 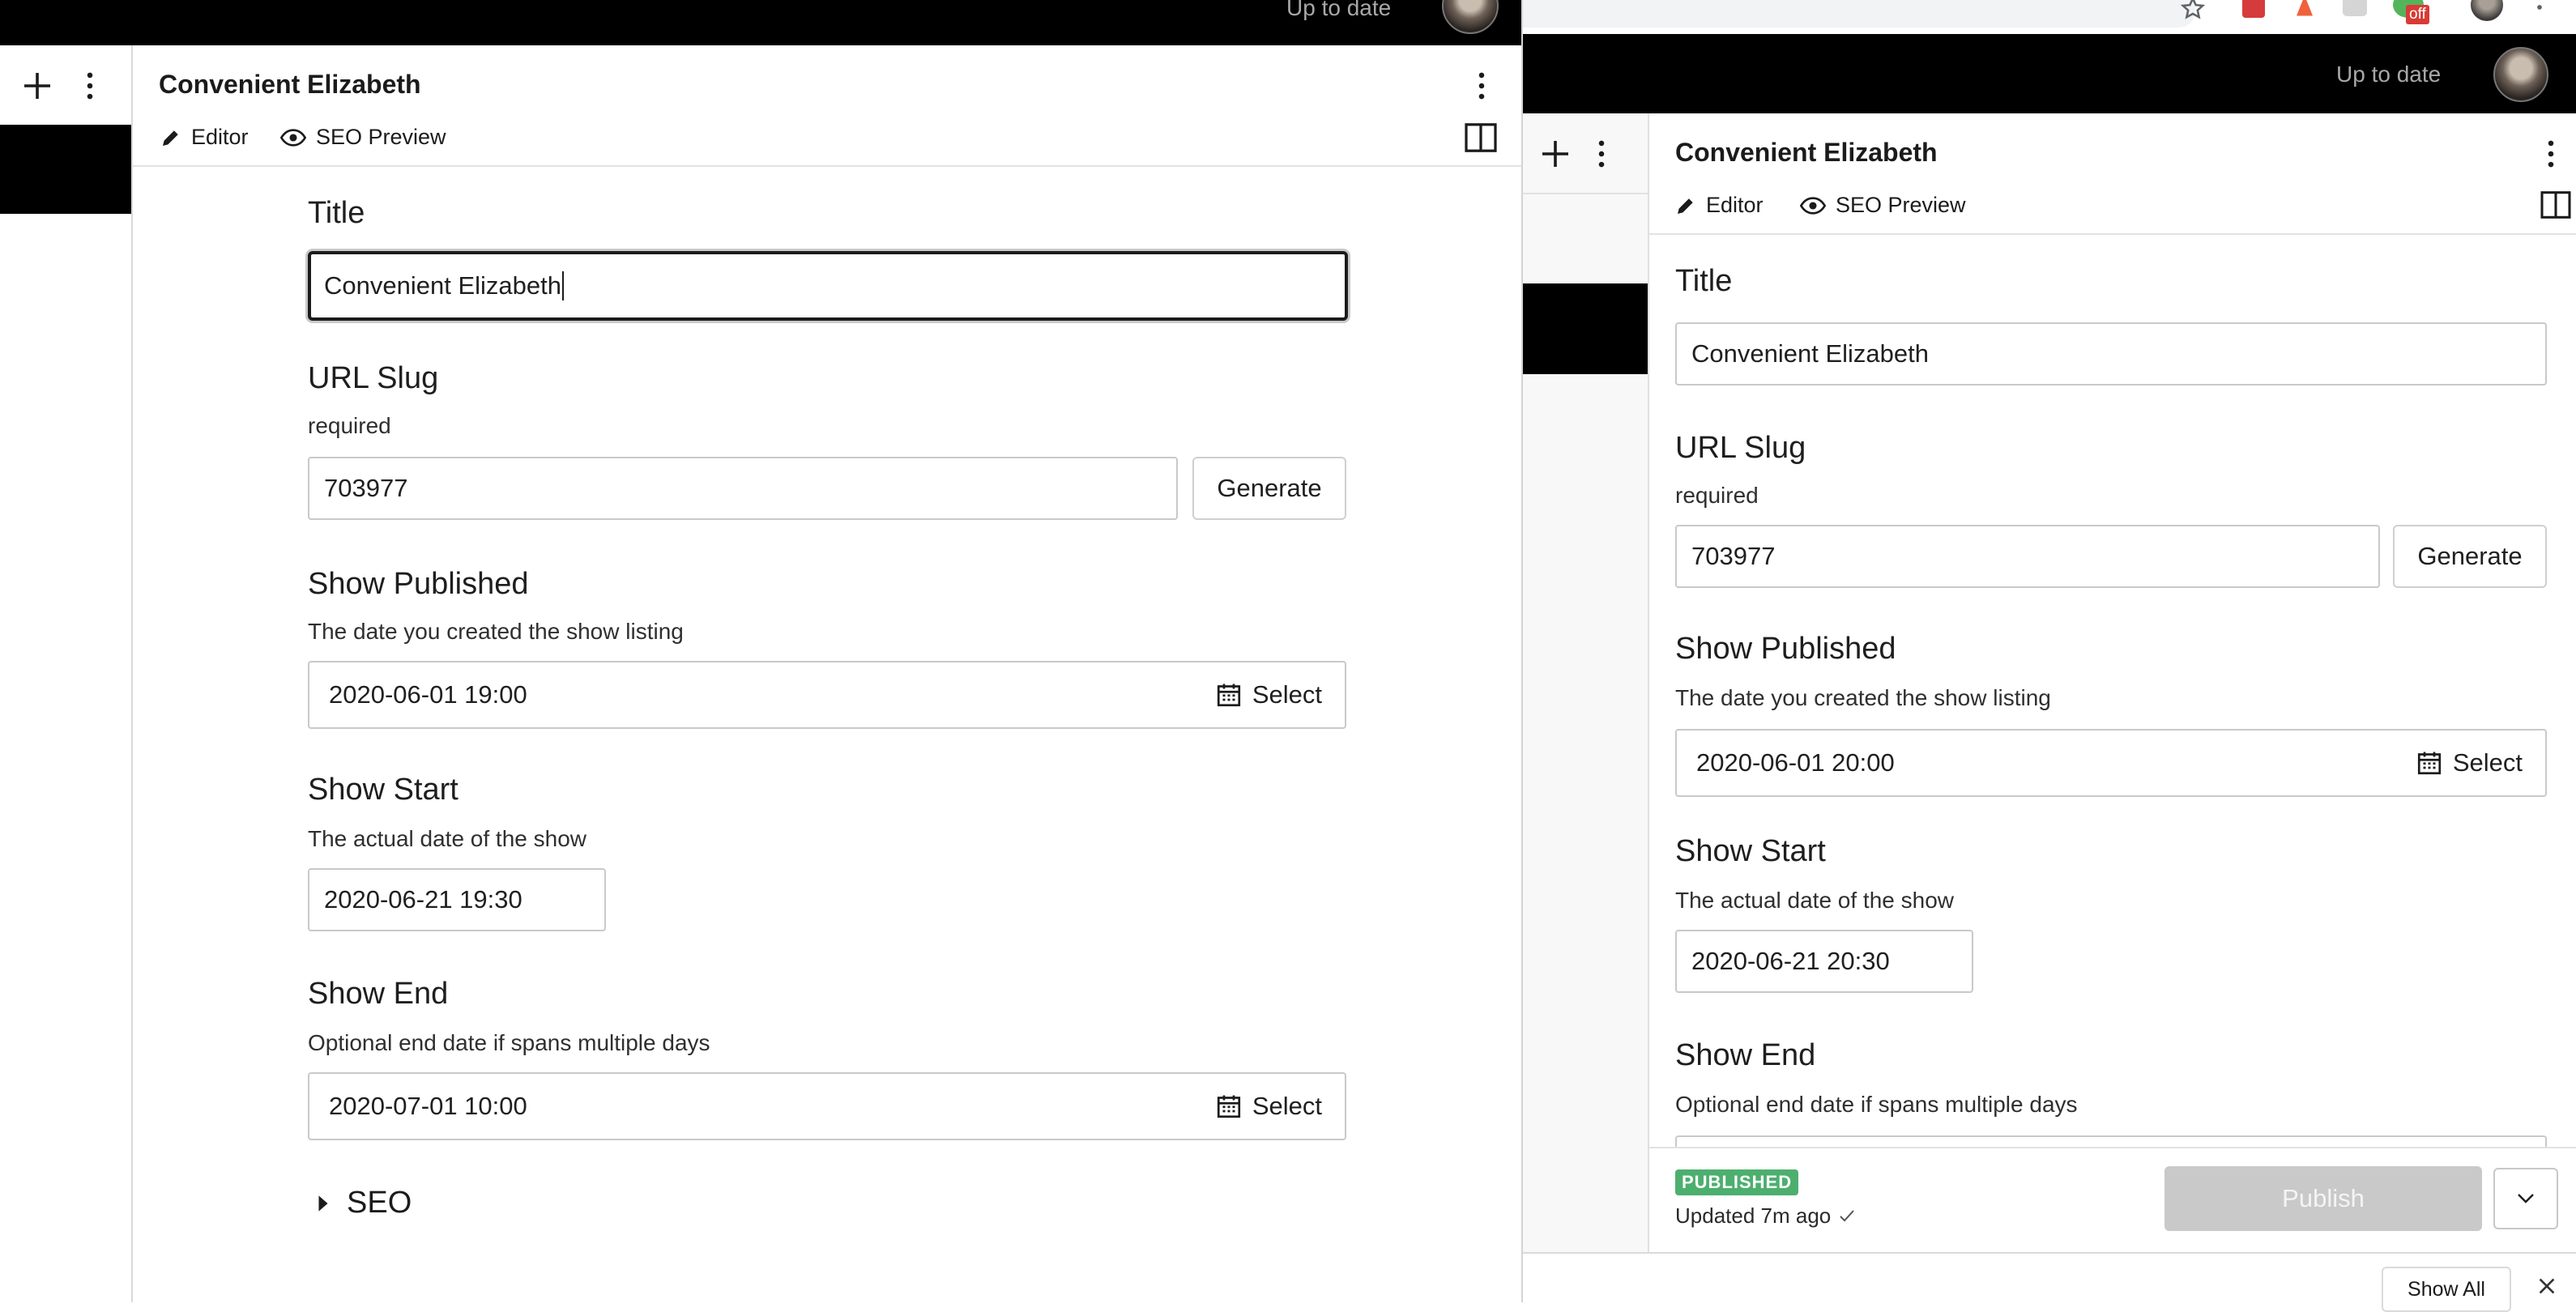 What do you see at coordinates (1753, 1216) in the screenshot?
I see `updated-time: Updated 7m ago` at bounding box center [1753, 1216].